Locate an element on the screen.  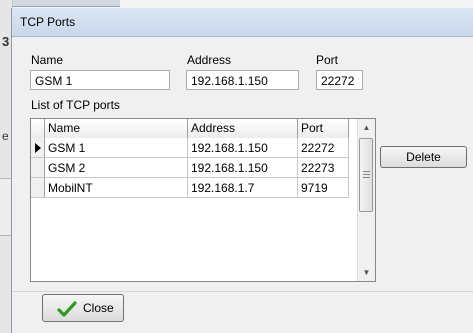
checkmark-icon is located at coordinates (67, 309).